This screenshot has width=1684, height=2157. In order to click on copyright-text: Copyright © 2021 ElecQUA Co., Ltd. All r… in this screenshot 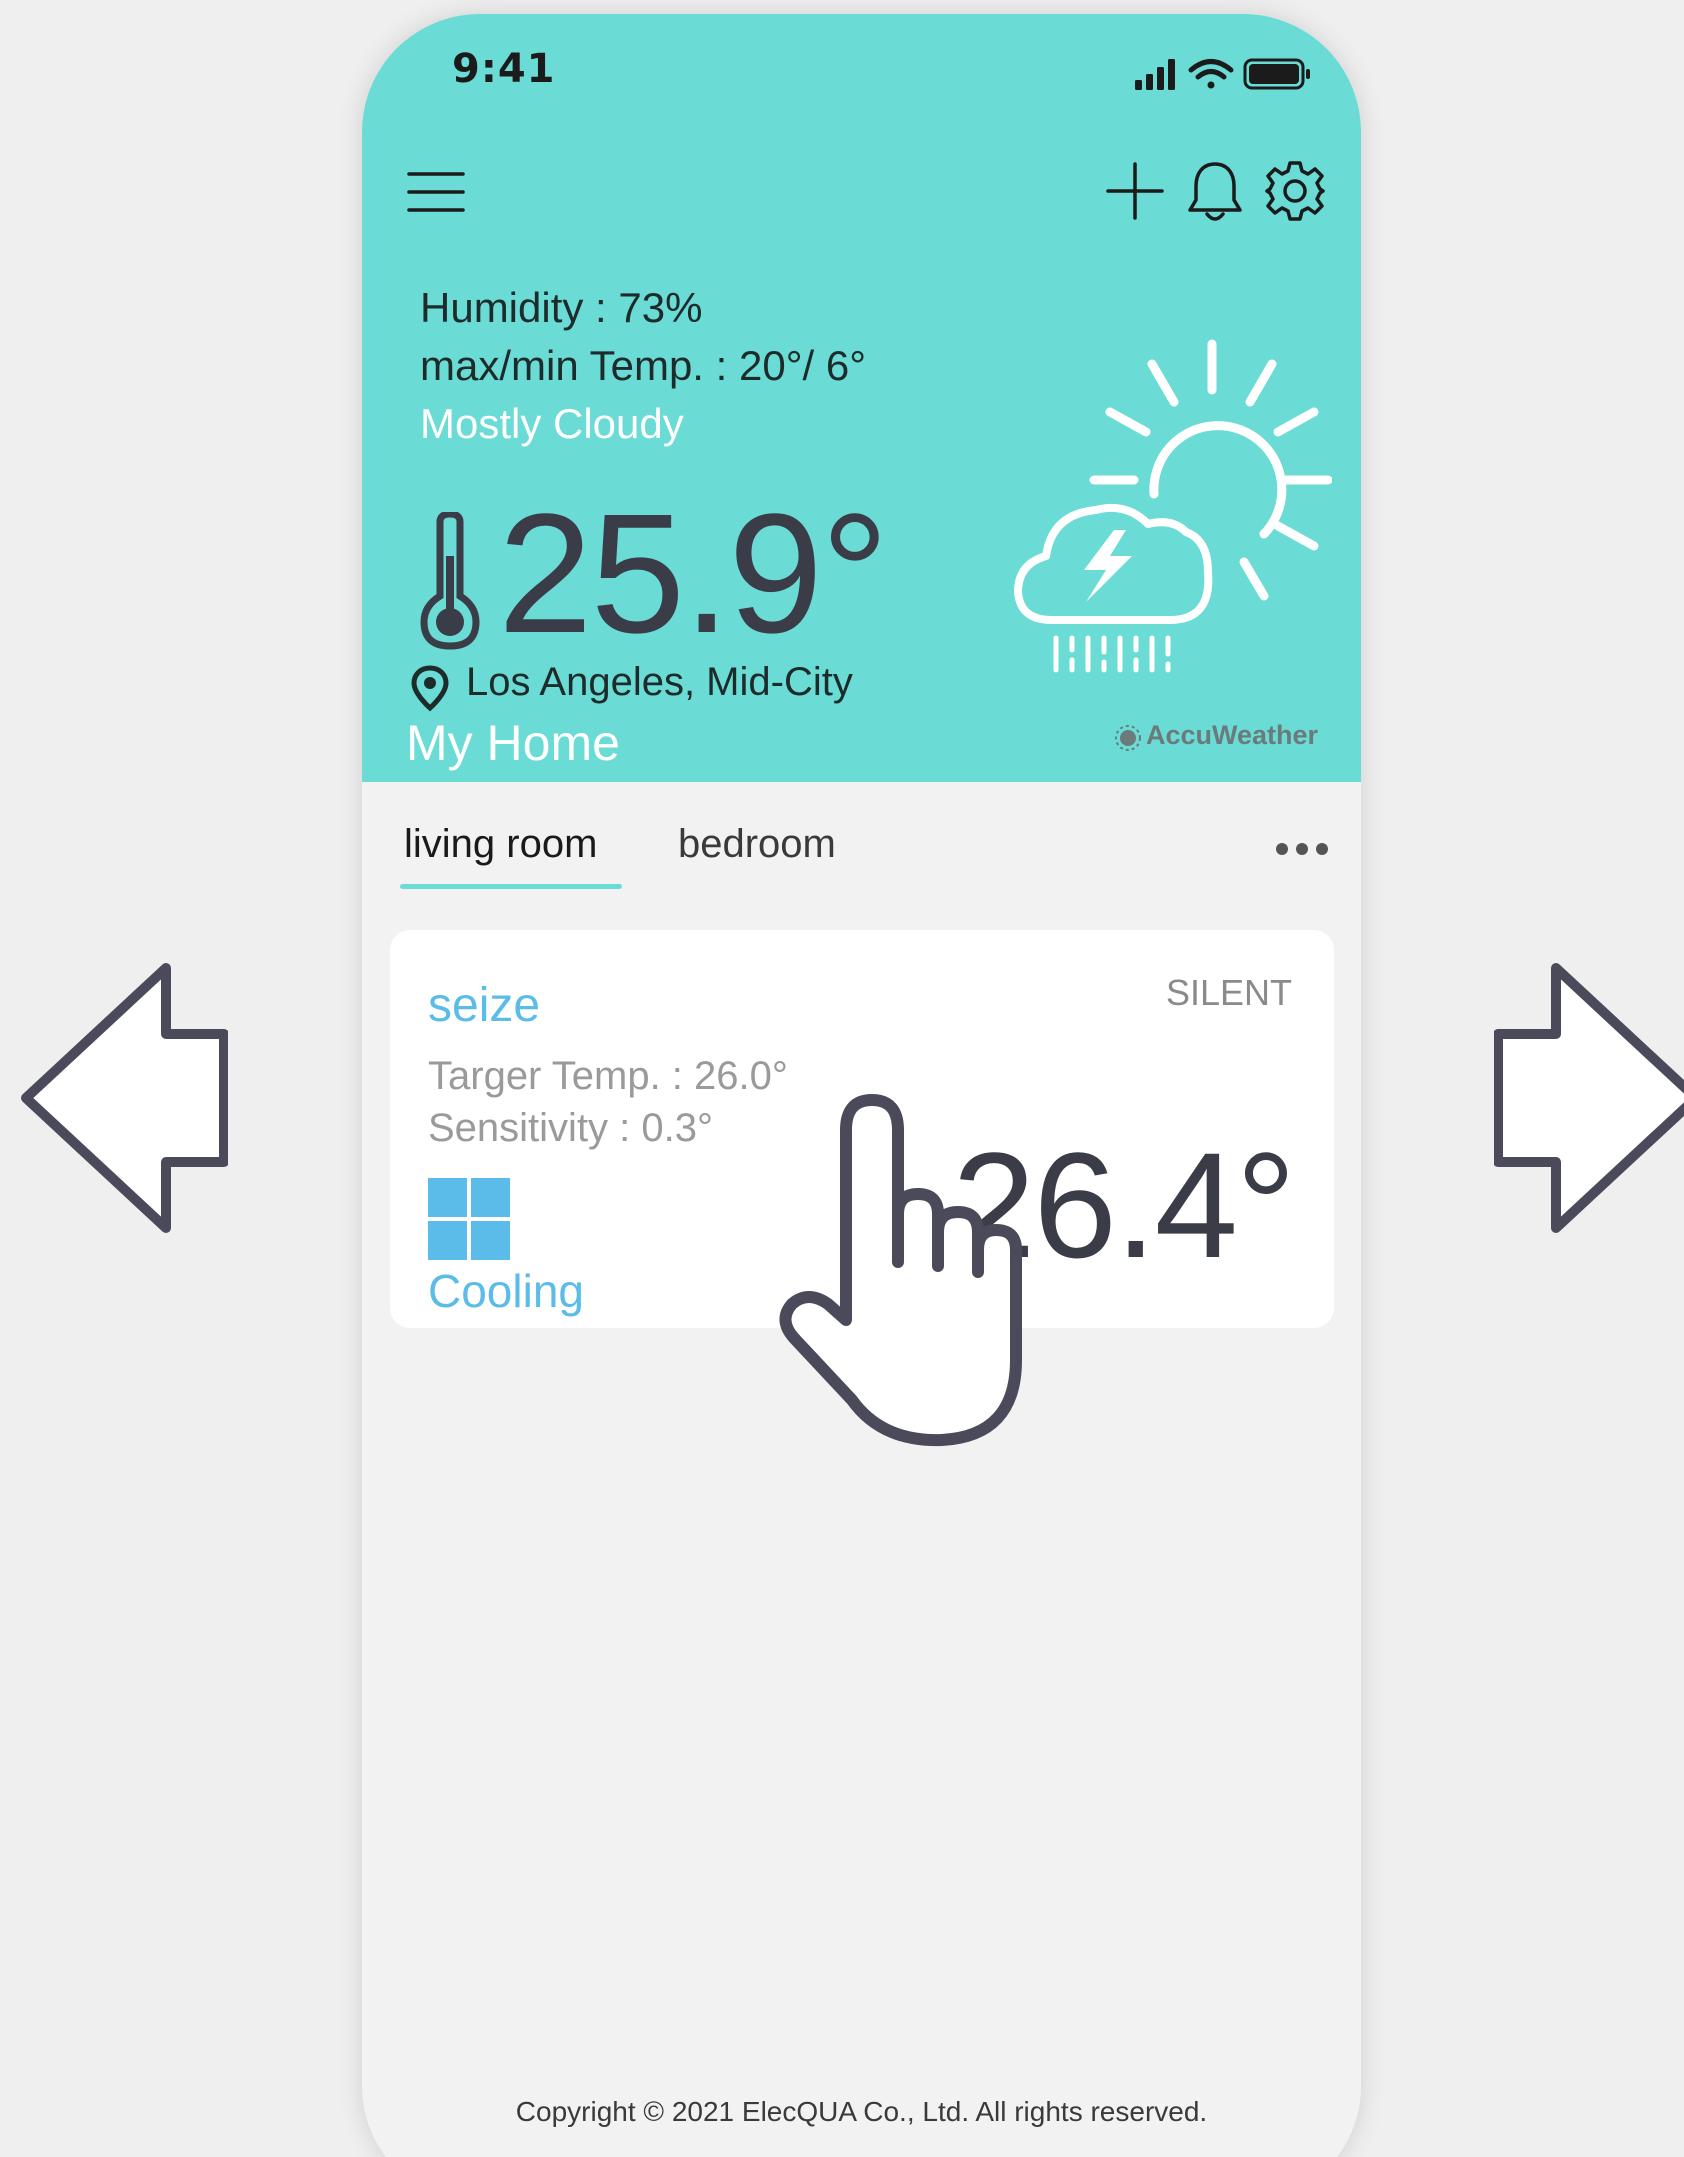, I will do `click(861, 2111)`.